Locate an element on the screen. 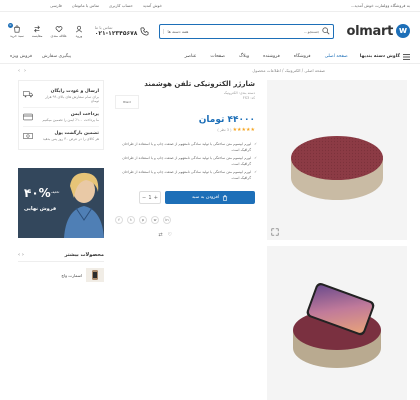 This screenshot has height=400, width=420. breadcrumb: صفحه اصلی / الکترونیک / اطلاعات محصول is located at coordinates (288, 70).